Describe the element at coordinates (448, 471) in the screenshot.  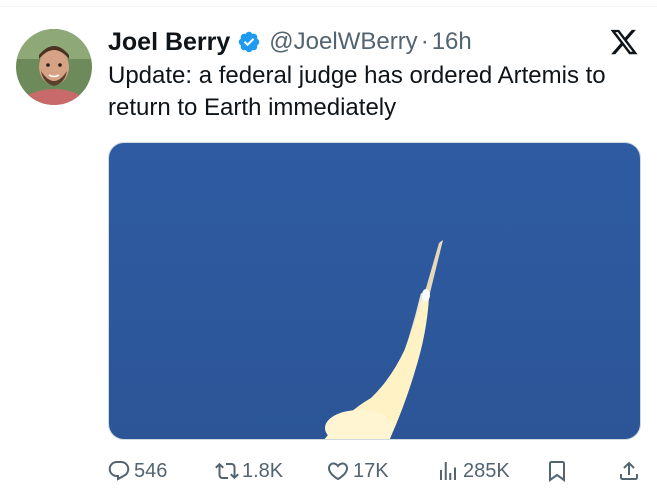
I see `views-chart-icon` at that location.